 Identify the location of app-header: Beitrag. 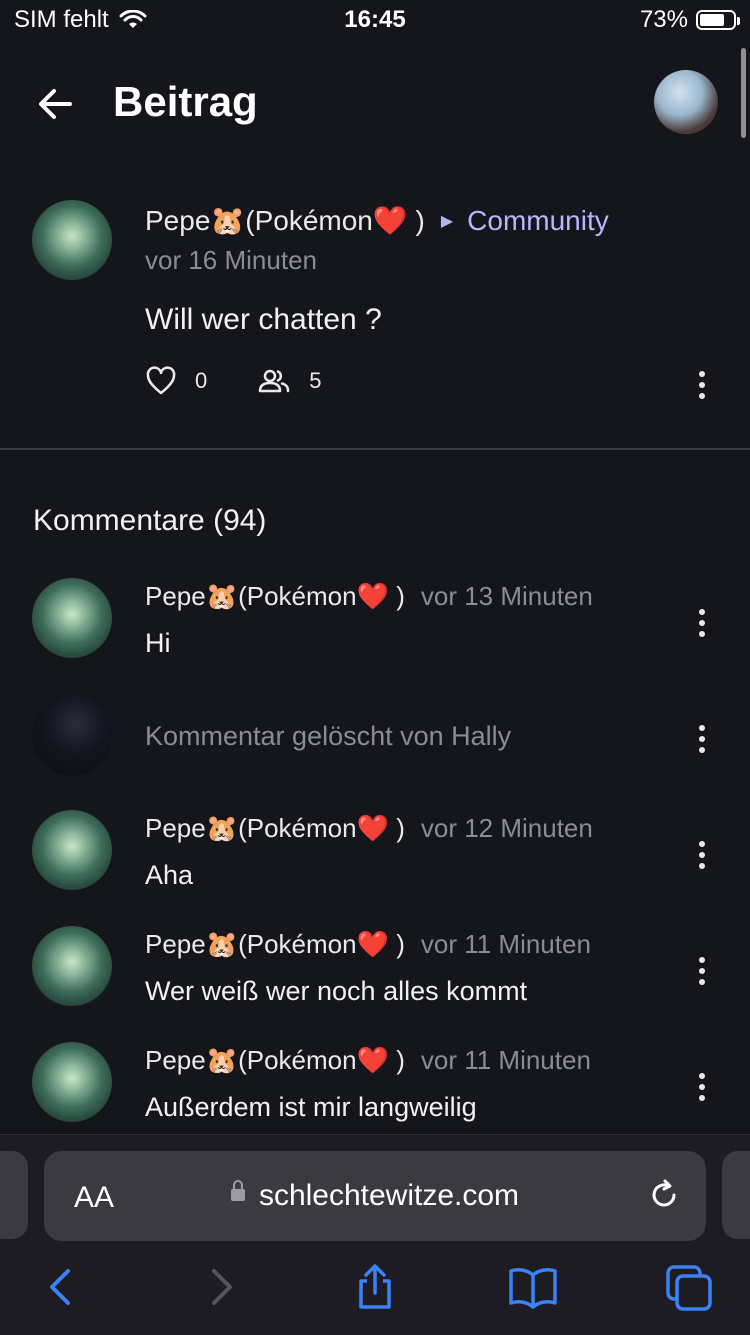
(375, 105).